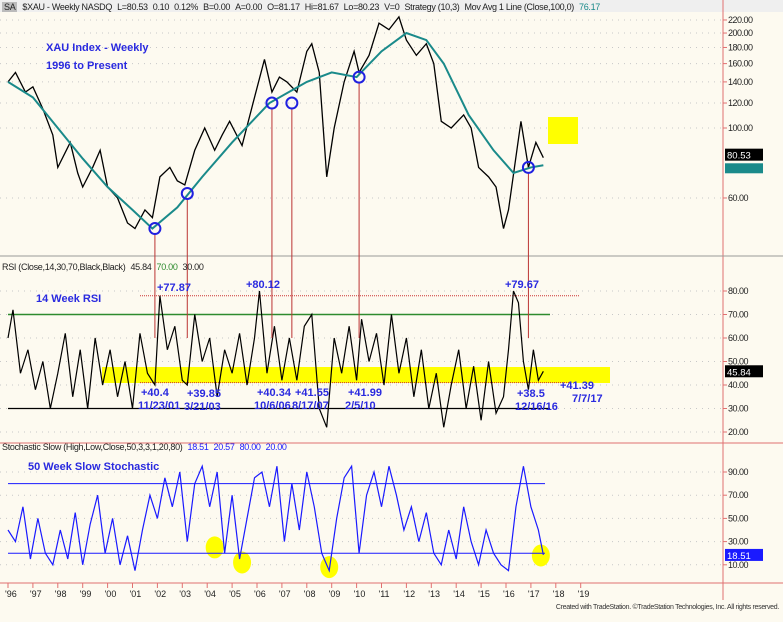  I want to click on rsi-ob: 70.00, so click(167, 267).